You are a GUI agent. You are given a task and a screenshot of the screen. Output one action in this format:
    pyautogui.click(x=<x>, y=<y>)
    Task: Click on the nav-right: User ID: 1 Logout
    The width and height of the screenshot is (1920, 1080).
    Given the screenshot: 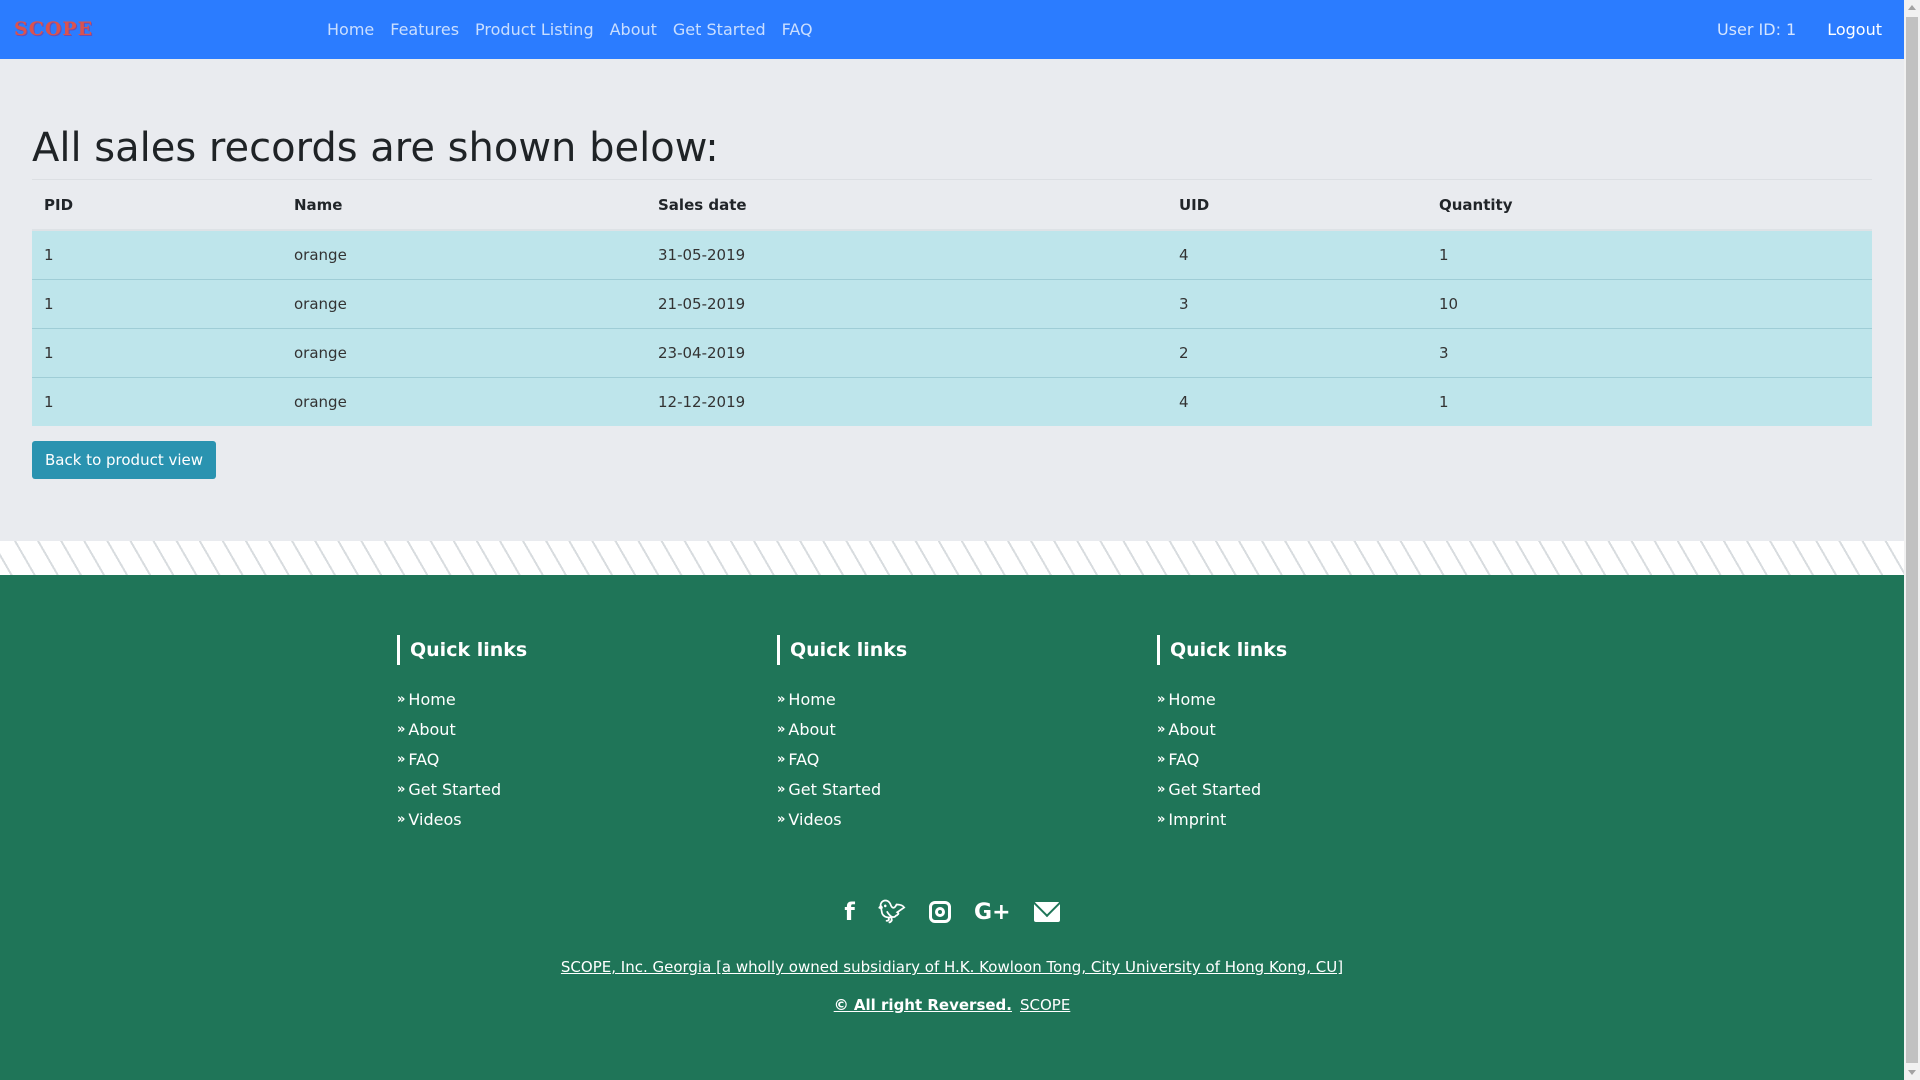 What is the action you would take?
    pyautogui.click(x=1799, y=29)
    